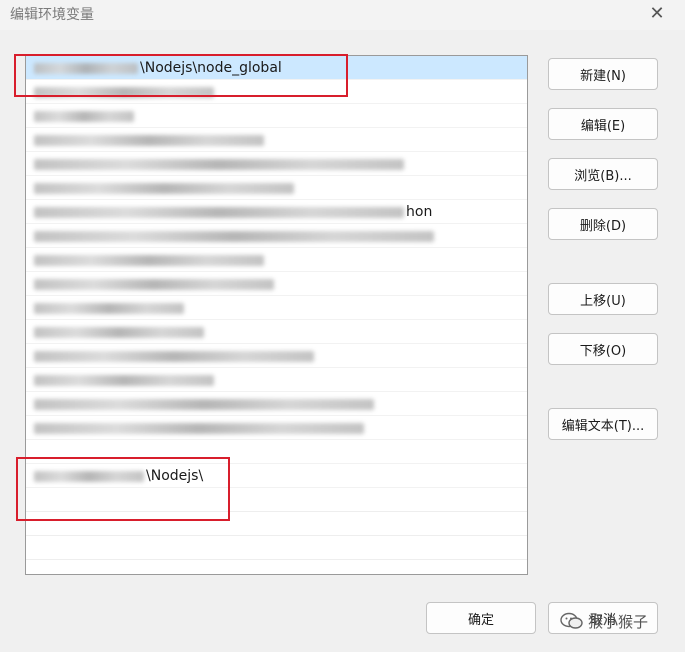  What do you see at coordinates (603, 224) in the screenshot?
I see `delete-button: 删除(D)` at bounding box center [603, 224].